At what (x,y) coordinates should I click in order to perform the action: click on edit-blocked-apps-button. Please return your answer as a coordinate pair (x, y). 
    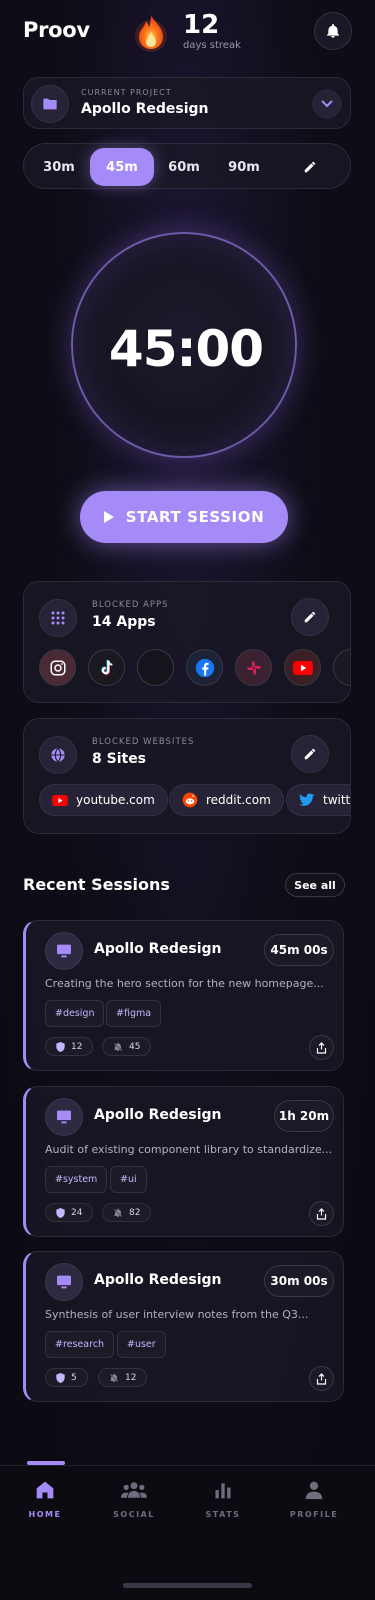
    Looking at the image, I should click on (310, 617).